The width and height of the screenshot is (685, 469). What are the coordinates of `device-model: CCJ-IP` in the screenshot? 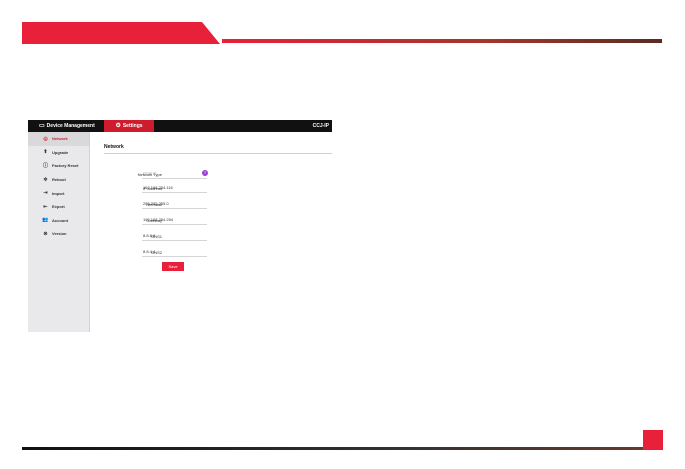 It's located at (321, 126).